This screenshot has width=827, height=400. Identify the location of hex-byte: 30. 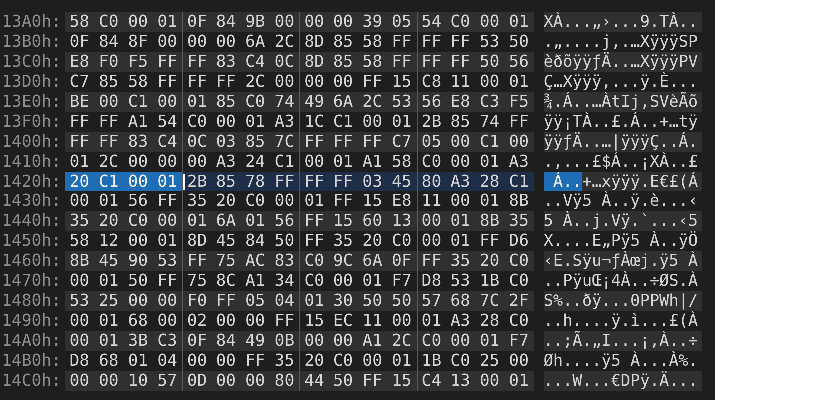
(343, 301).